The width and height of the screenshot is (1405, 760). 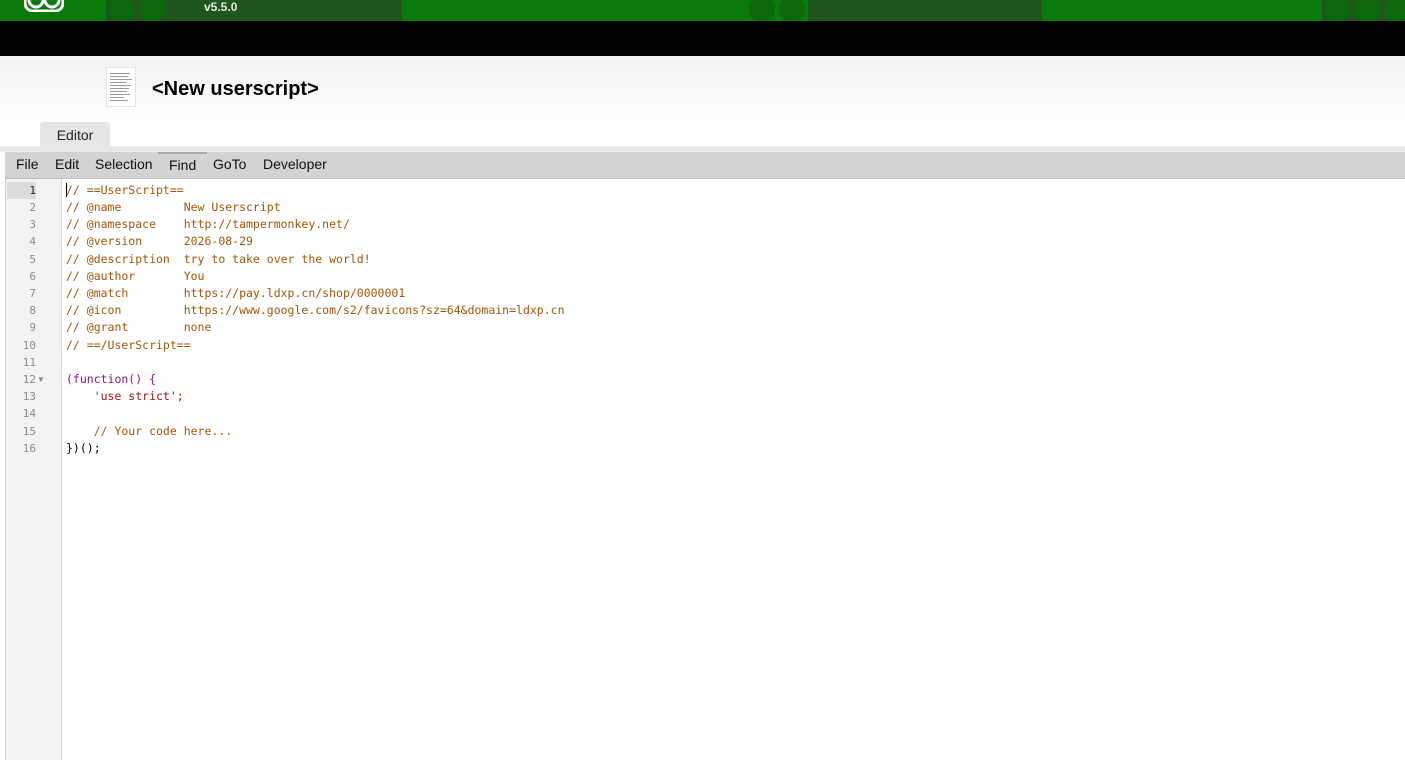 I want to click on code-line: // ==/UserScript==, so click(x=128, y=345).